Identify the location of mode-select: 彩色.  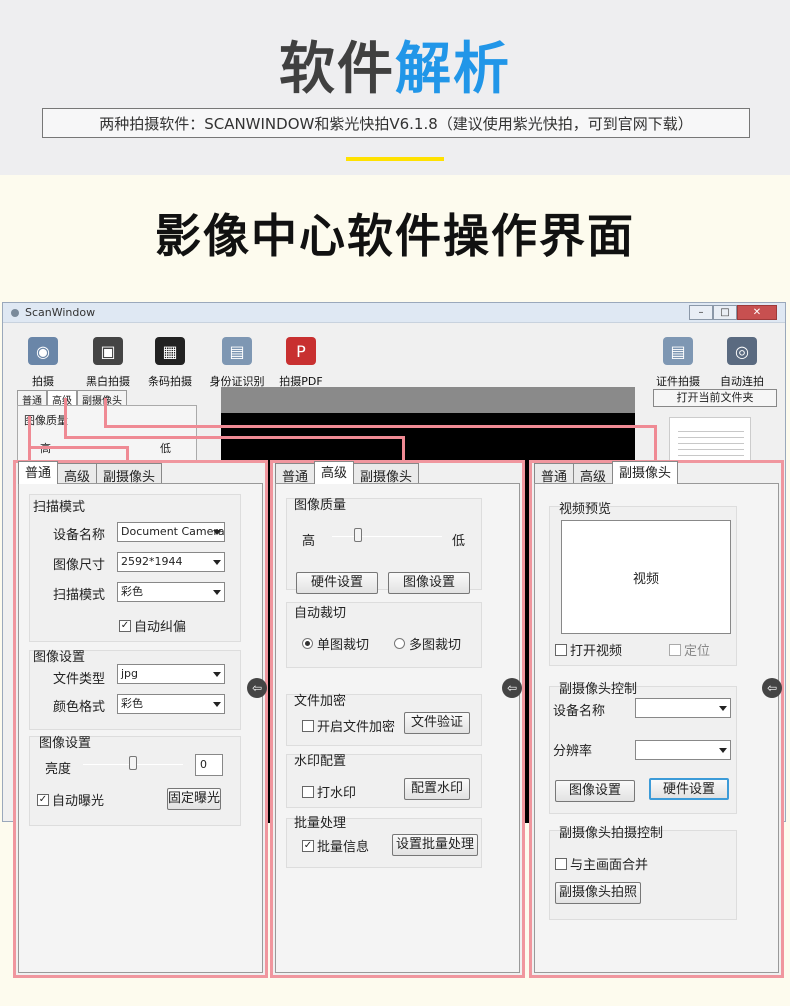
(171, 592).